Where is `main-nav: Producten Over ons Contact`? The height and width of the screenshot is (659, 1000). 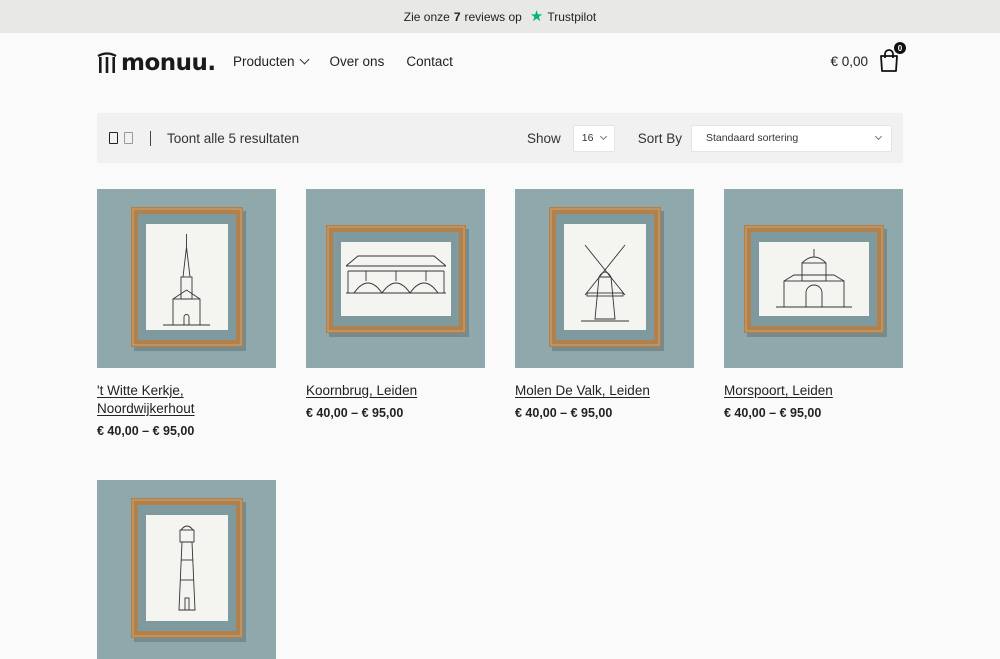
main-nav: Producten Over ons Contact is located at coordinates (354, 61).